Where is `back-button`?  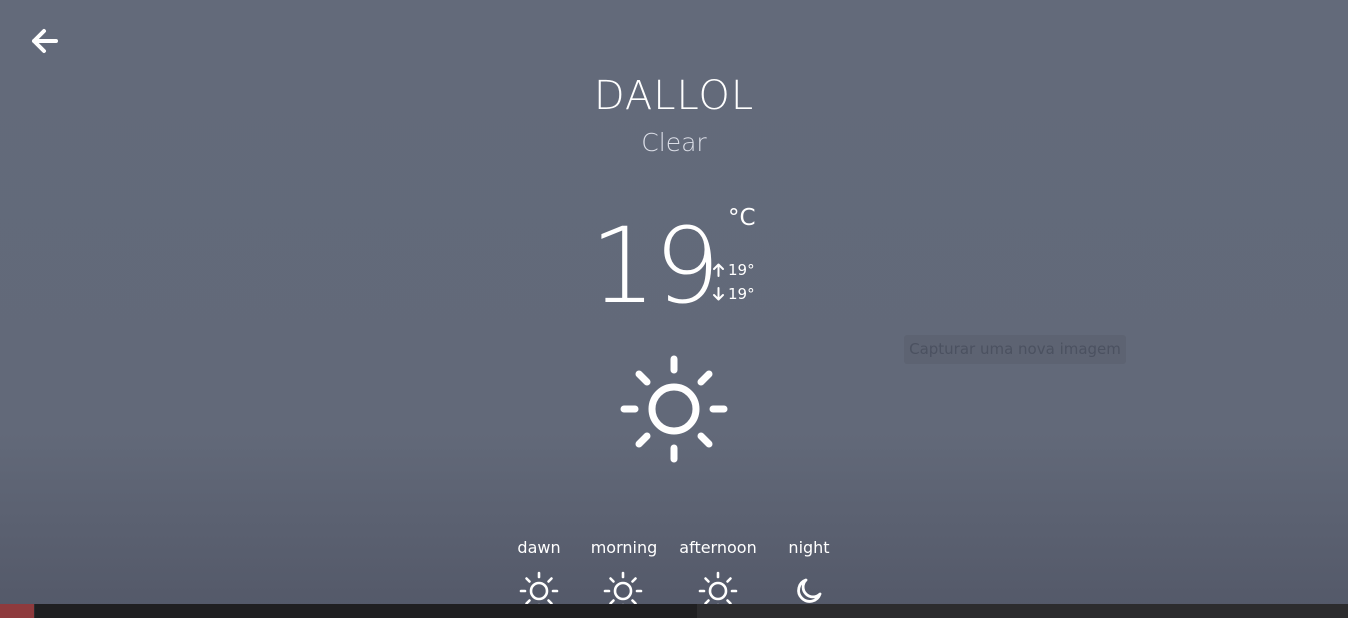
back-button is located at coordinates (44, 41).